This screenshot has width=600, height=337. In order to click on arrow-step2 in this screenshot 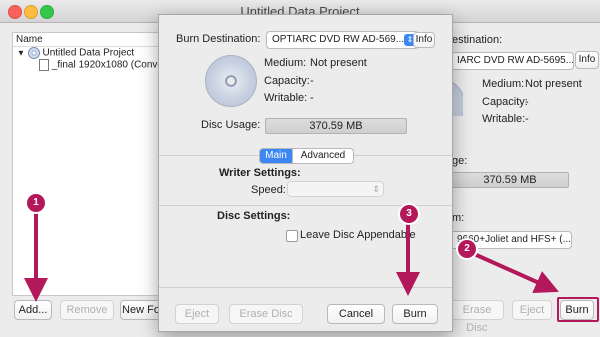, I will do `click(515, 272)`.